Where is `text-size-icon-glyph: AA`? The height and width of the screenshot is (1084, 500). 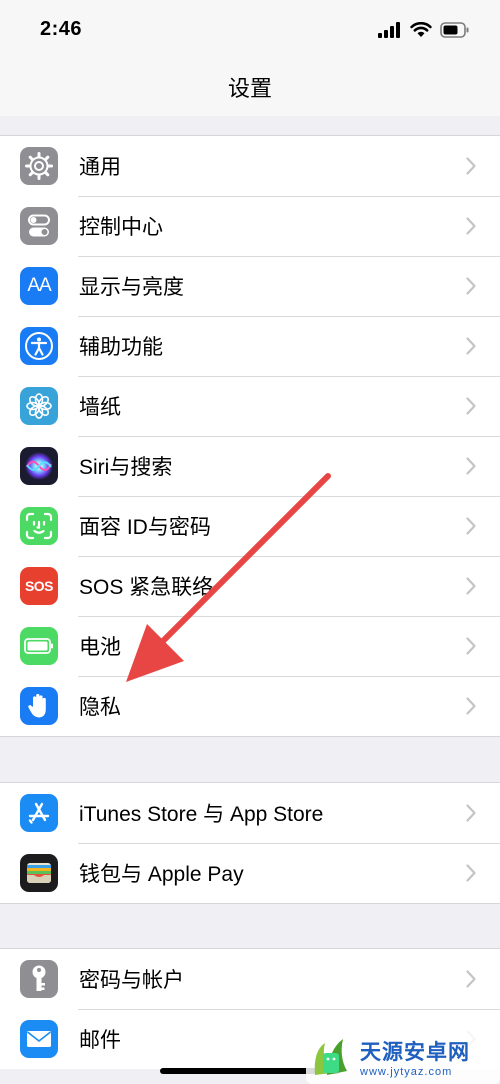 text-size-icon-glyph: AA is located at coordinates (39, 285).